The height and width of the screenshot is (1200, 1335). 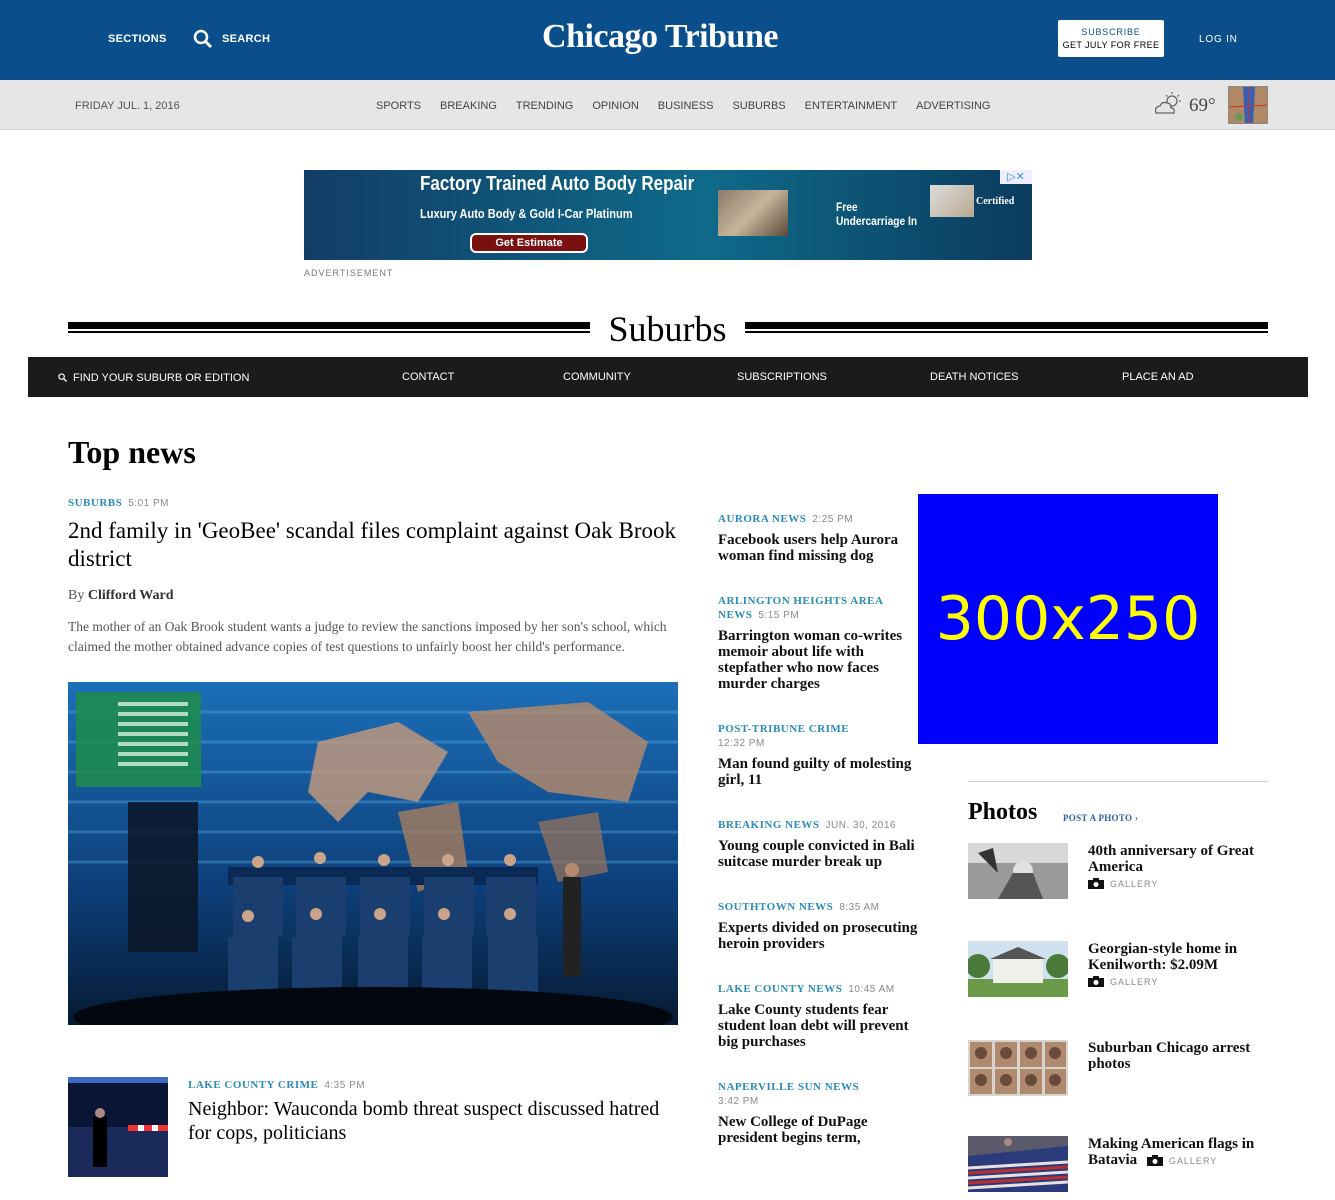 I want to click on story-kicker: SUBURBS, so click(x=95, y=503).